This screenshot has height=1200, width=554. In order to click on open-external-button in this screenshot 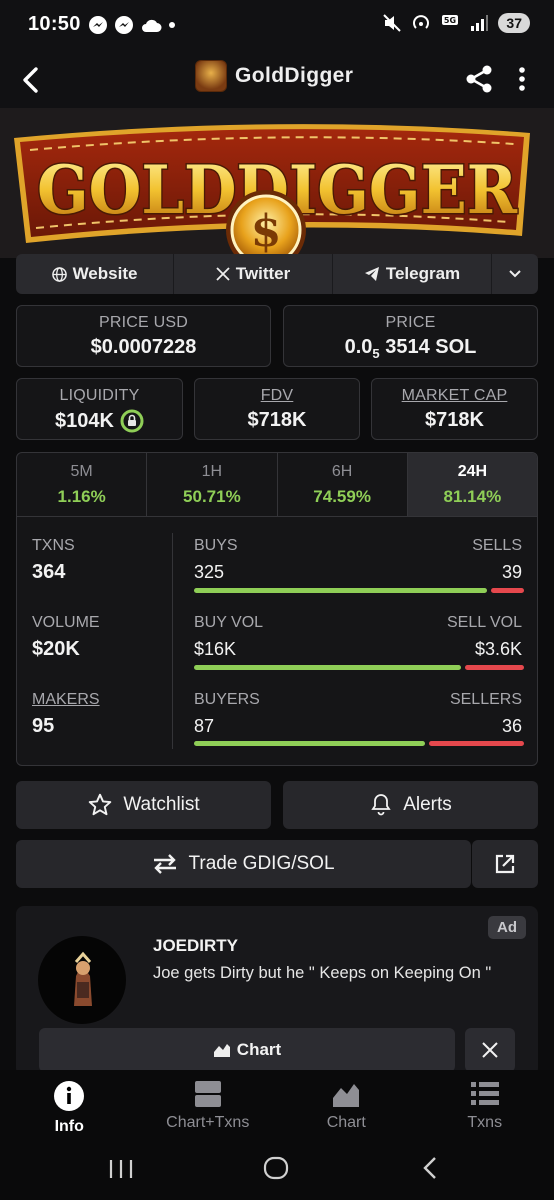, I will do `click(505, 864)`.